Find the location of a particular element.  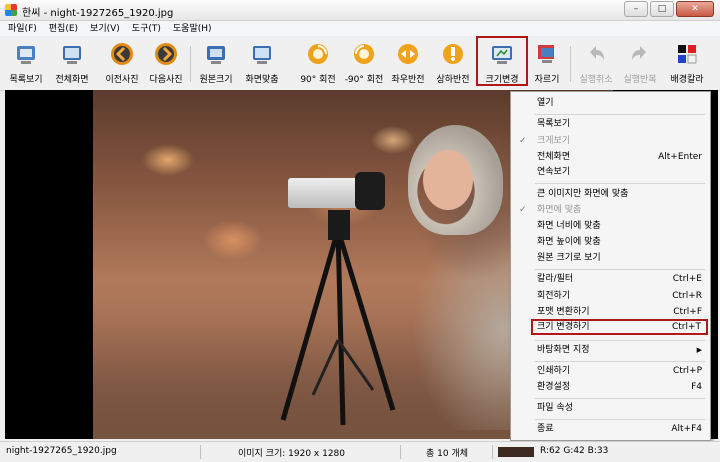

menu-set-wallpaper: 바탕화면 지정 ▶ is located at coordinates (610, 350).